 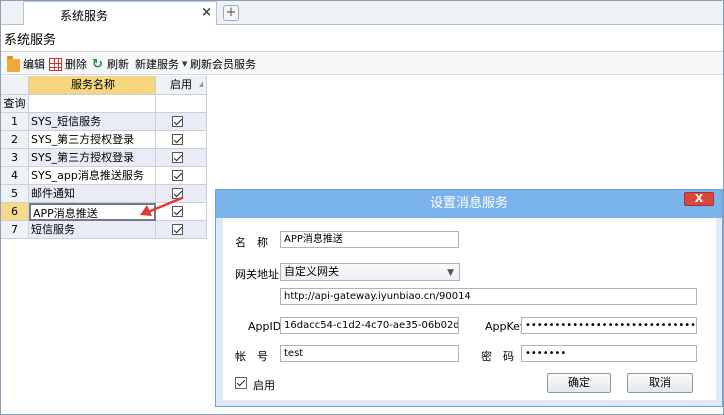 What do you see at coordinates (92, 194) in the screenshot?
I see `service-name-cell: 邮件通知` at bounding box center [92, 194].